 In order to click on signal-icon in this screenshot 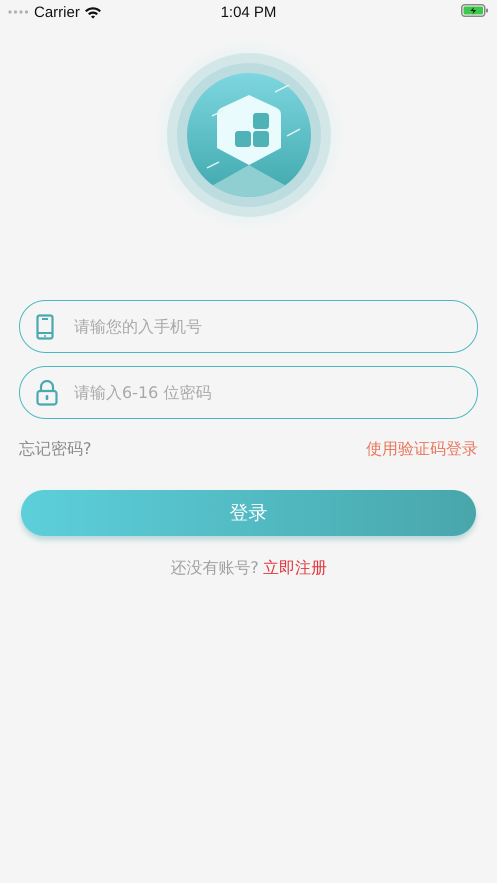, I will do `click(19, 12)`.